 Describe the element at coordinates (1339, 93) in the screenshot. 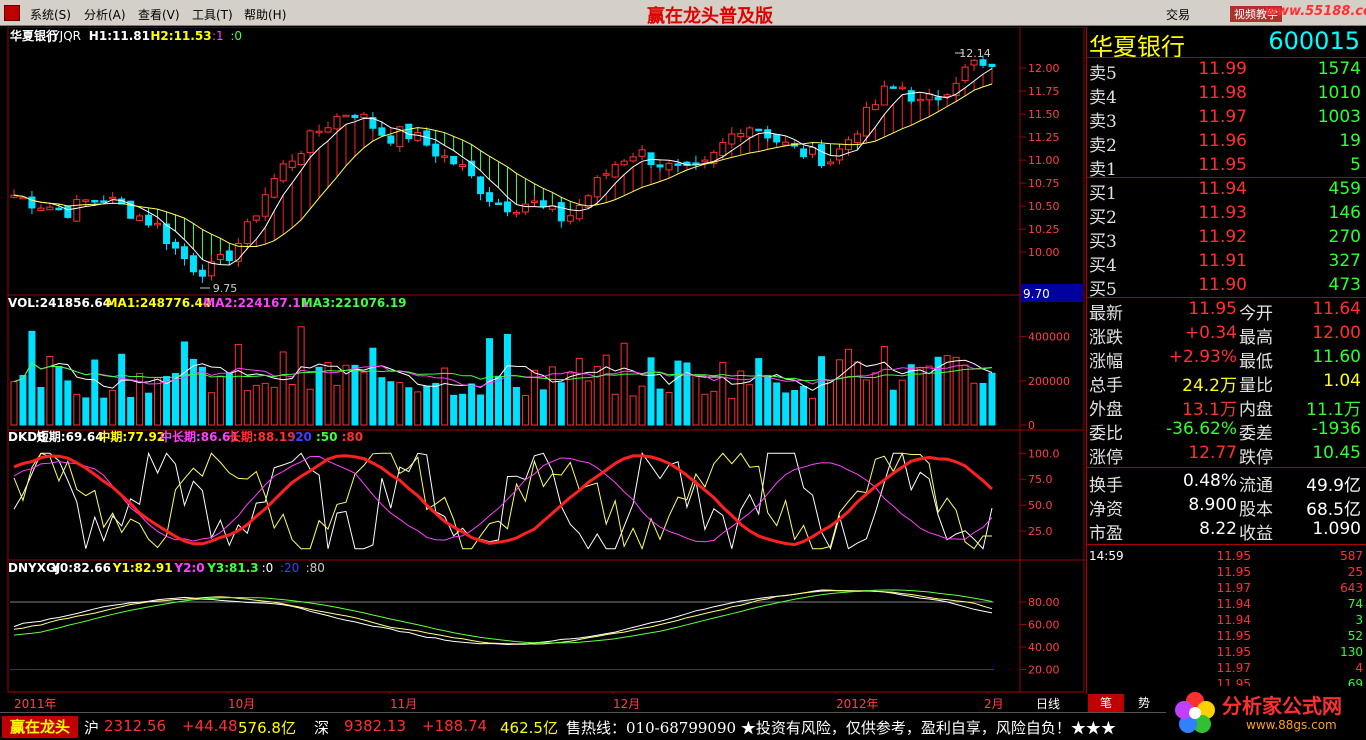

I see `ask-volume: 1010` at that location.